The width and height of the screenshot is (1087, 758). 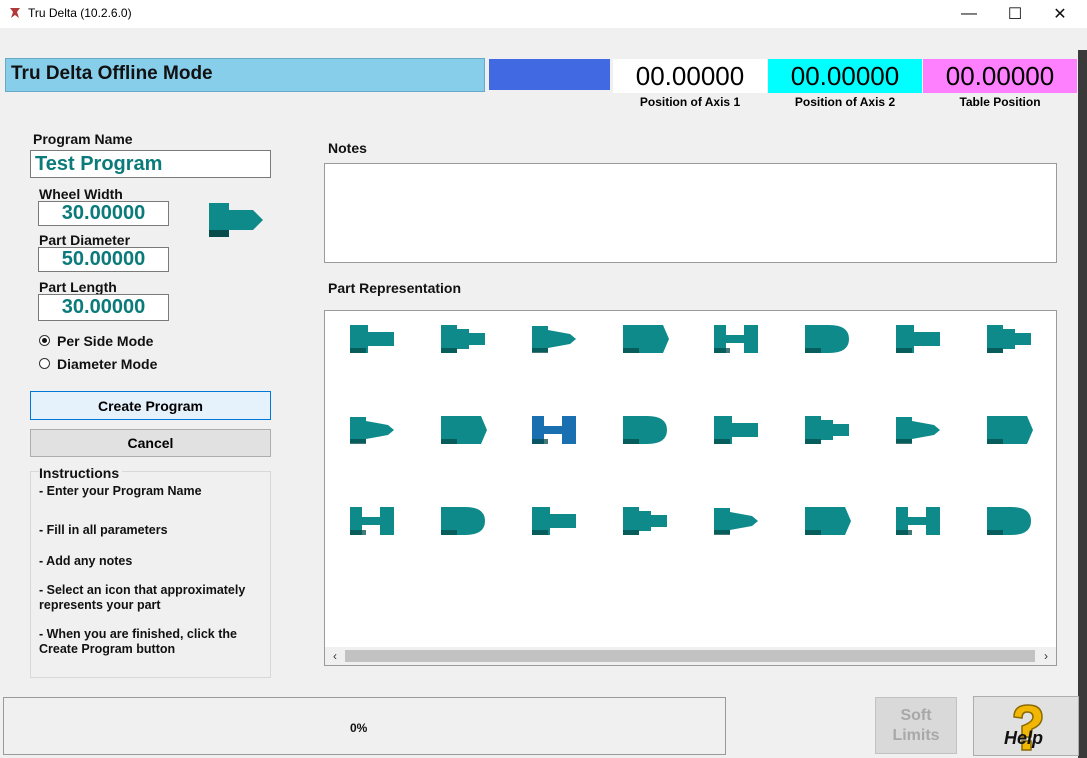 I want to click on shaft-collar-icon, so click(x=919, y=431).